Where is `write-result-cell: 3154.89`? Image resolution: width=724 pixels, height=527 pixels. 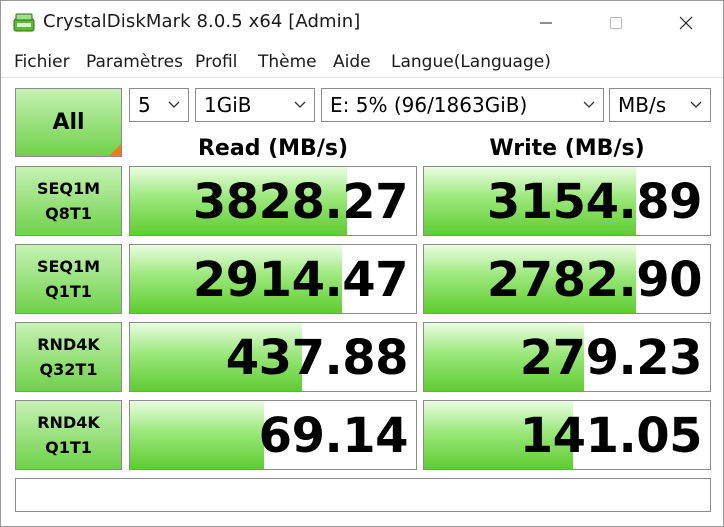 write-result-cell: 3154.89 is located at coordinates (567, 201).